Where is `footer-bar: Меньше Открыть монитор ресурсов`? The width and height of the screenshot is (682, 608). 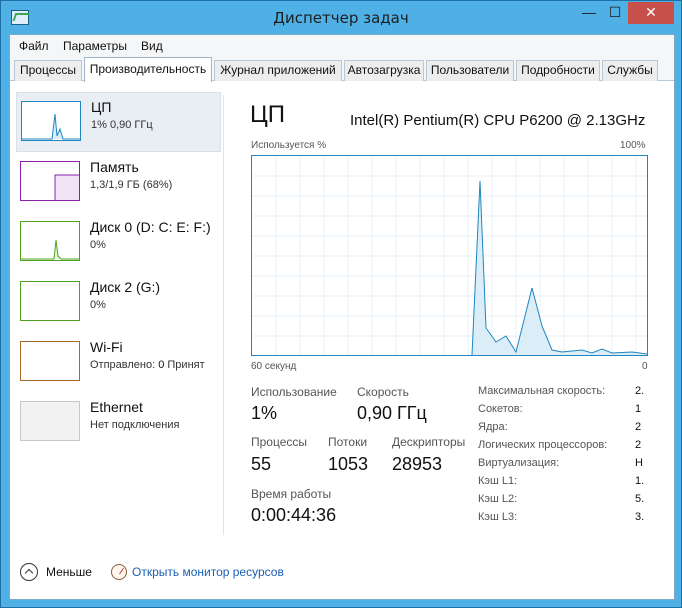 footer-bar: Меньше Открыть монитор ресурсов is located at coordinates (342, 575).